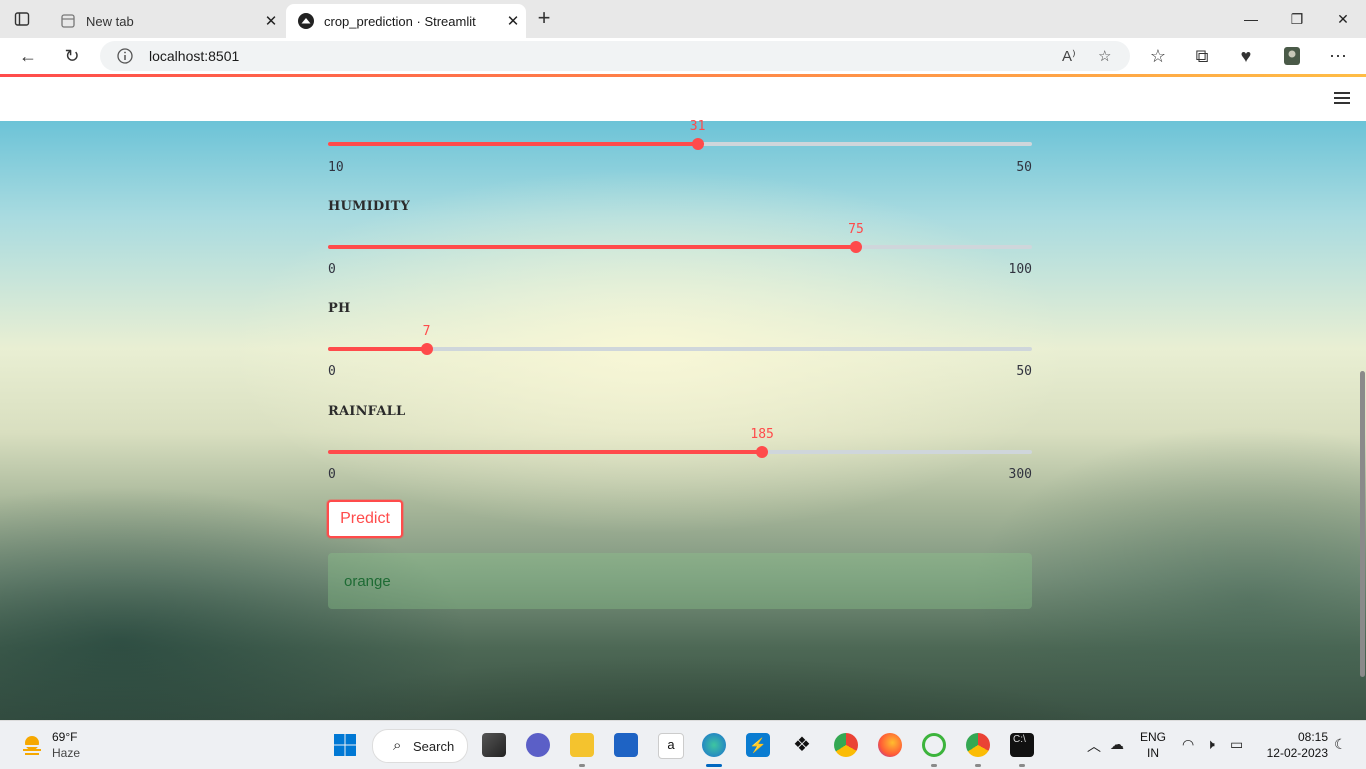 This screenshot has height=769, width=1366. What do you see at coordinates (680, 237) in the screenshot?
I see `slider-humidity: 75` at bounding box center [680, 237].